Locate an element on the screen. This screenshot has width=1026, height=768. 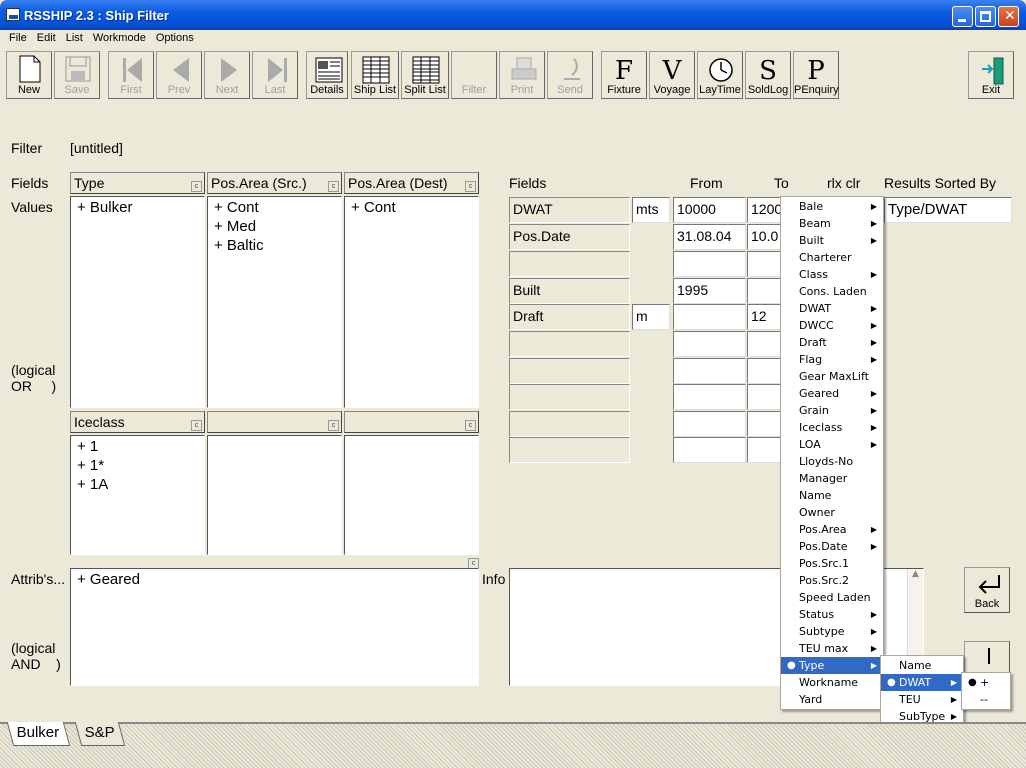
menu-item-geared: Geared ▶ is located at coordinates (832, 393).